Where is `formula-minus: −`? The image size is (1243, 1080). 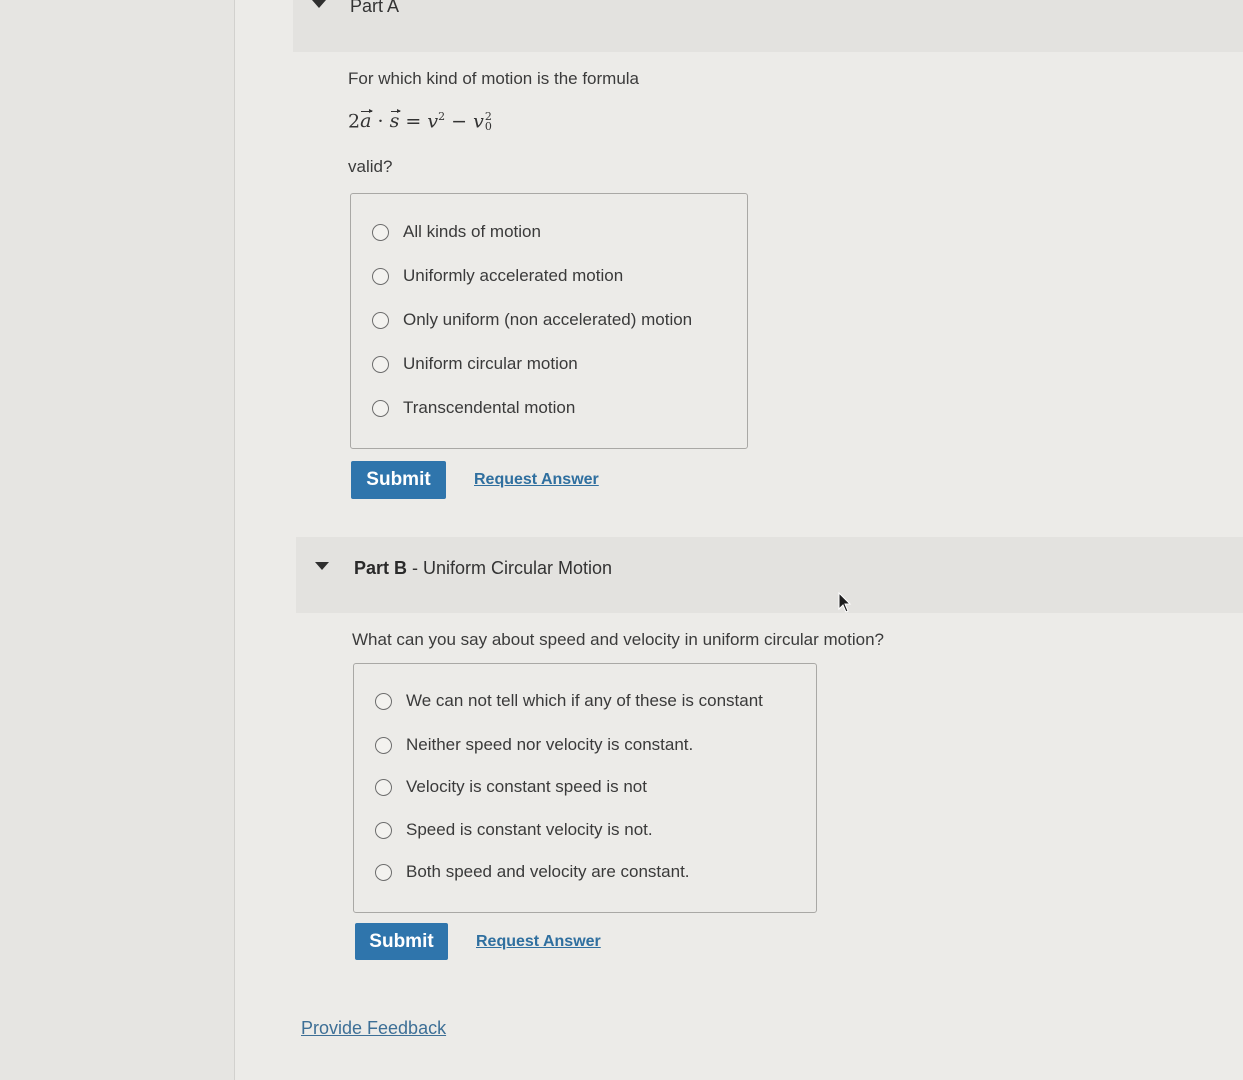
formula-minus: − is located at coordinates (459, 121).